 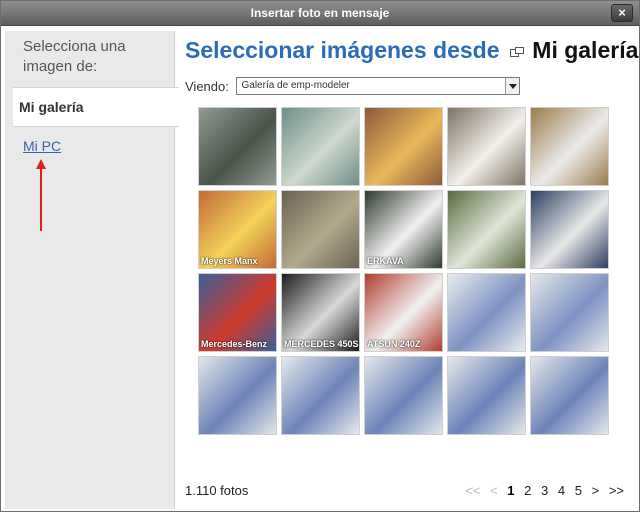 I want to click on title-bar: Insertar foto en mensaje ×, so click(x=320, y=13).